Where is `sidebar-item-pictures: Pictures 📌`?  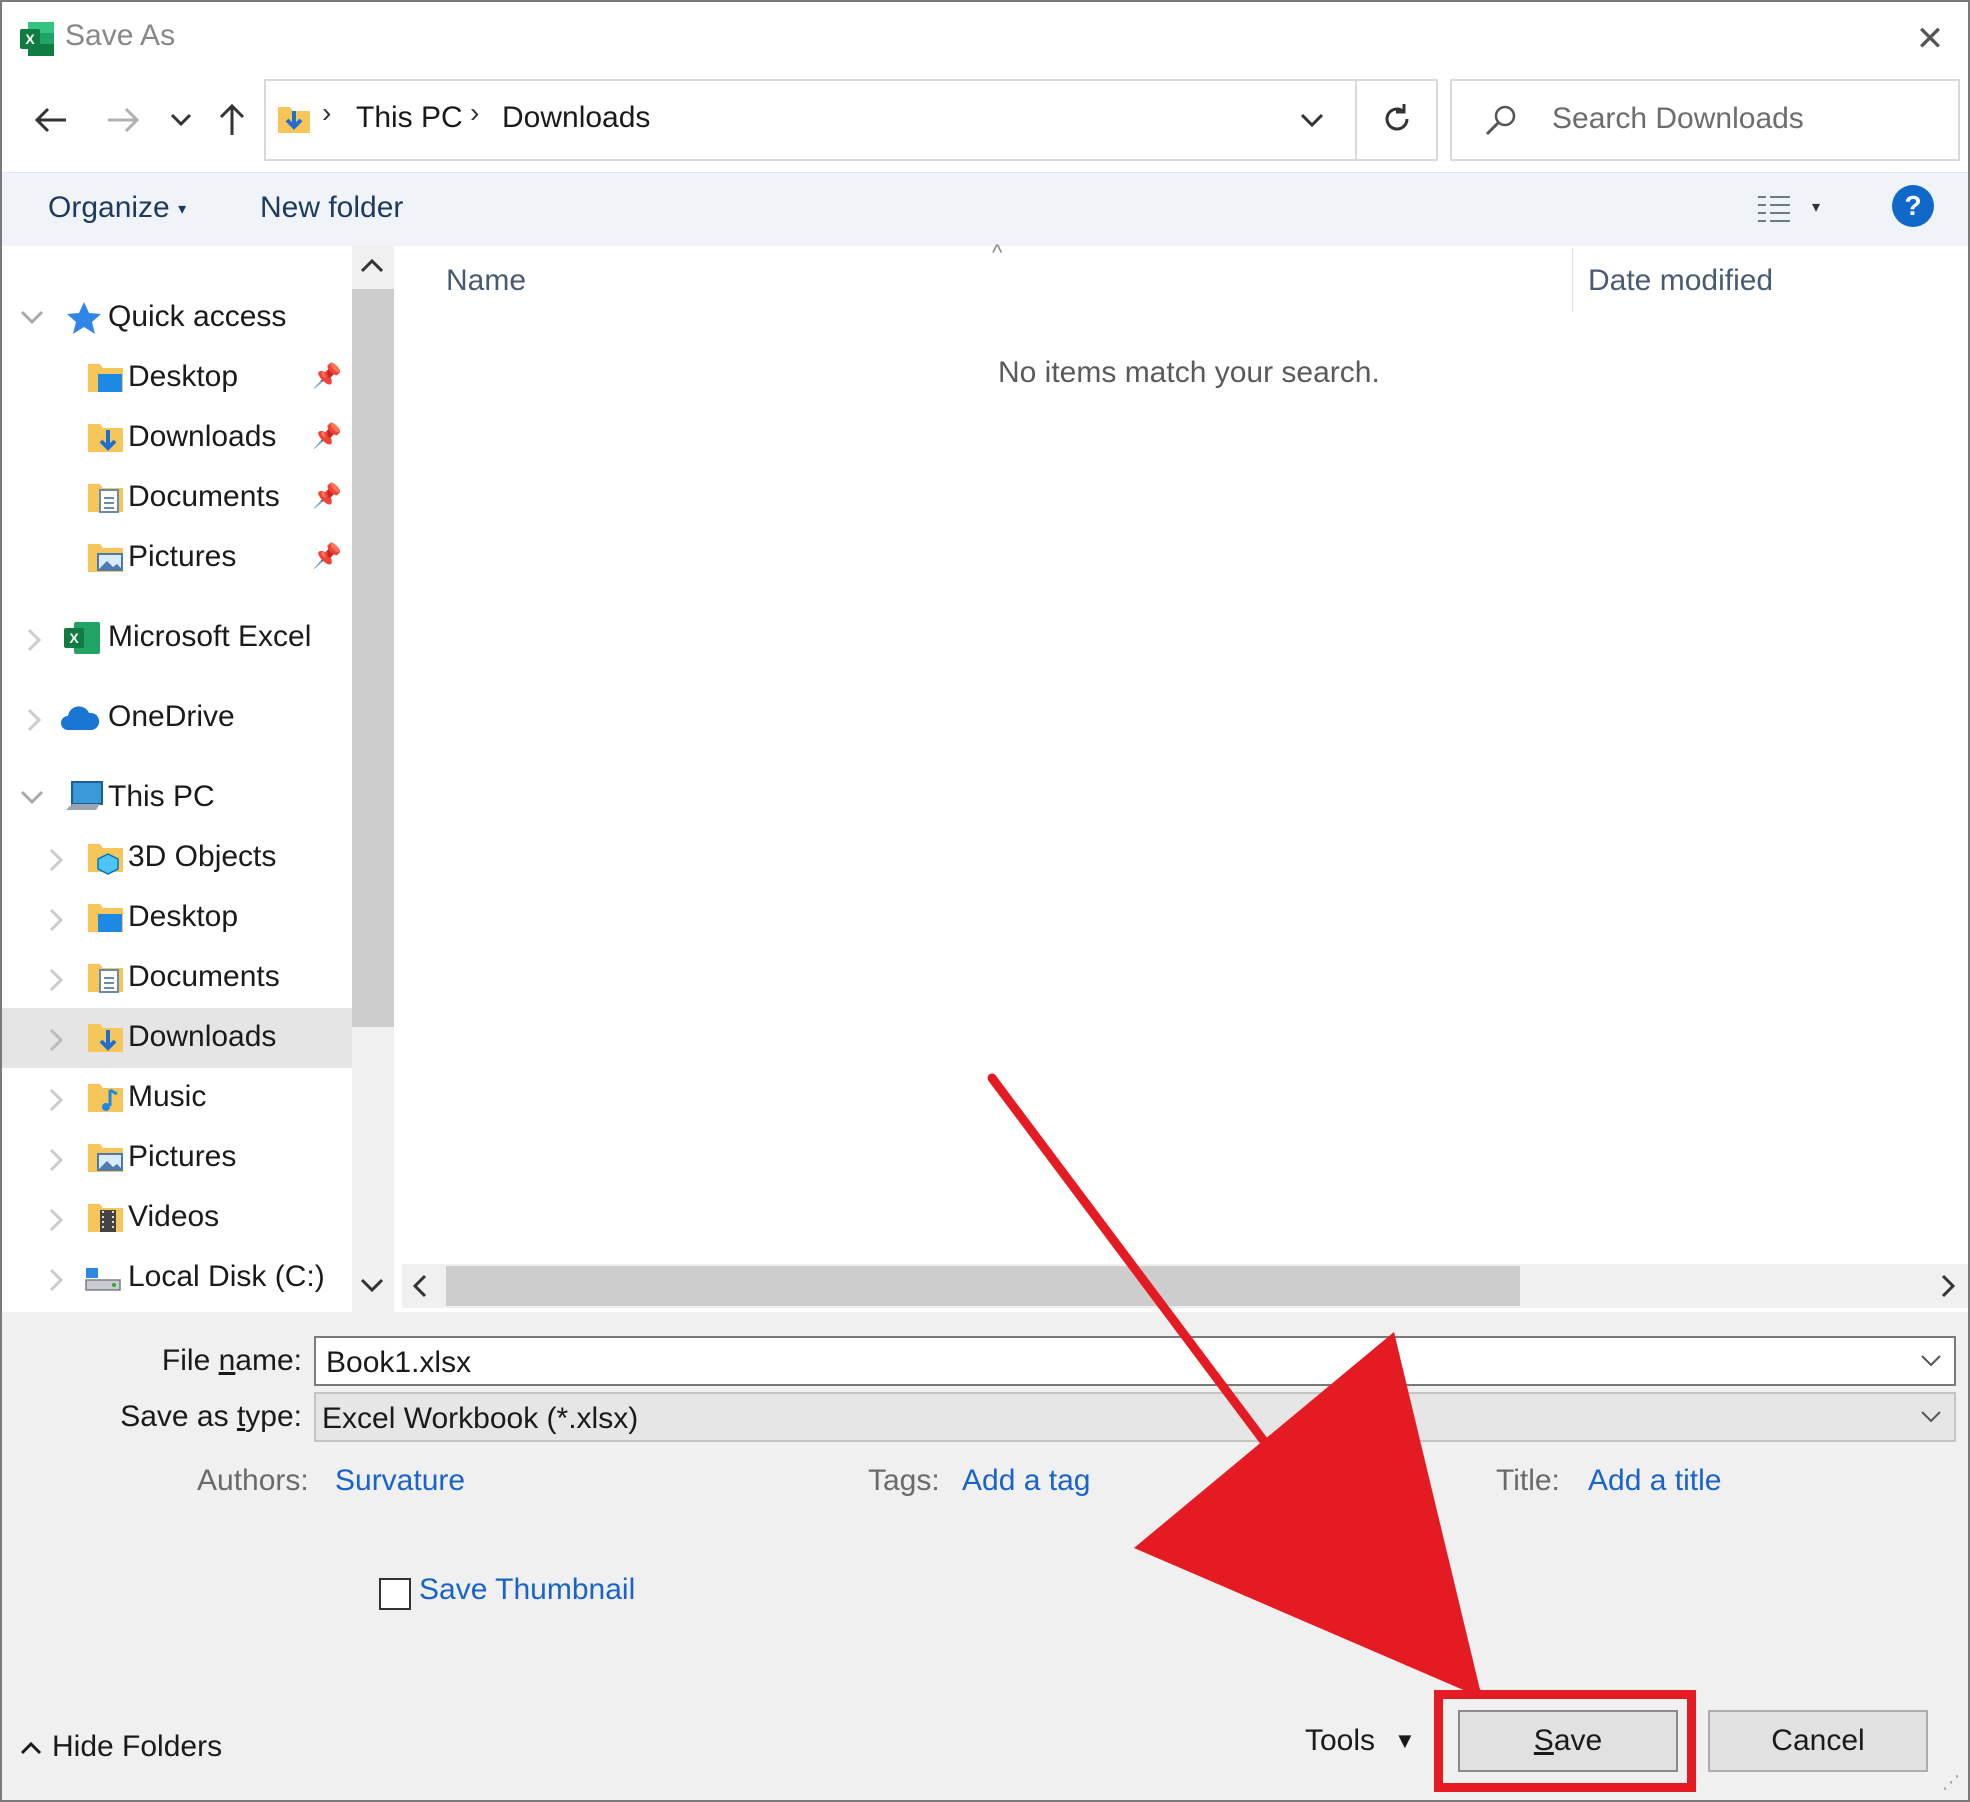 sidebar-item-pictures: Pictures 📌 is located at coordinates (177, 558).